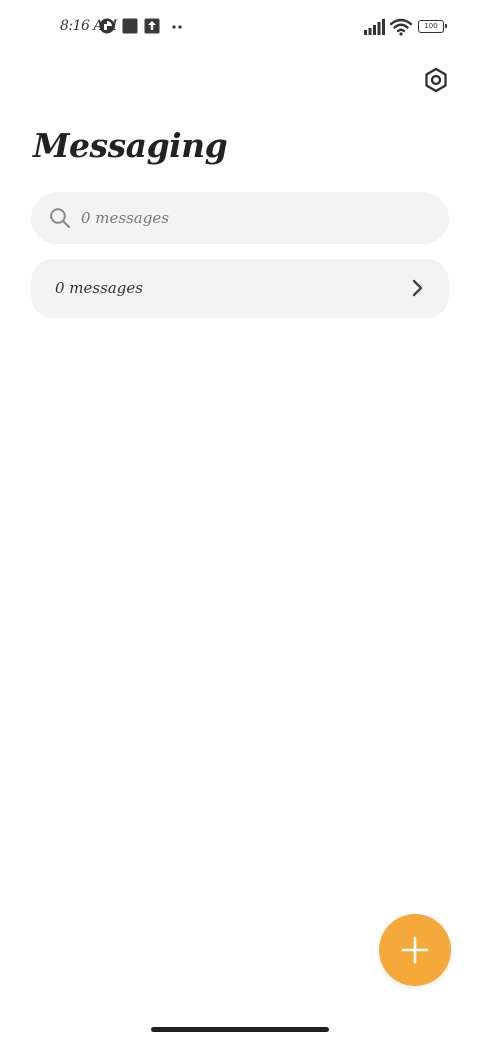 The width and height of the screenshot is (480, 1040). Describe the element at coordinates (130, 26) in the screenshot. I see `square-notification-icon` at that location.